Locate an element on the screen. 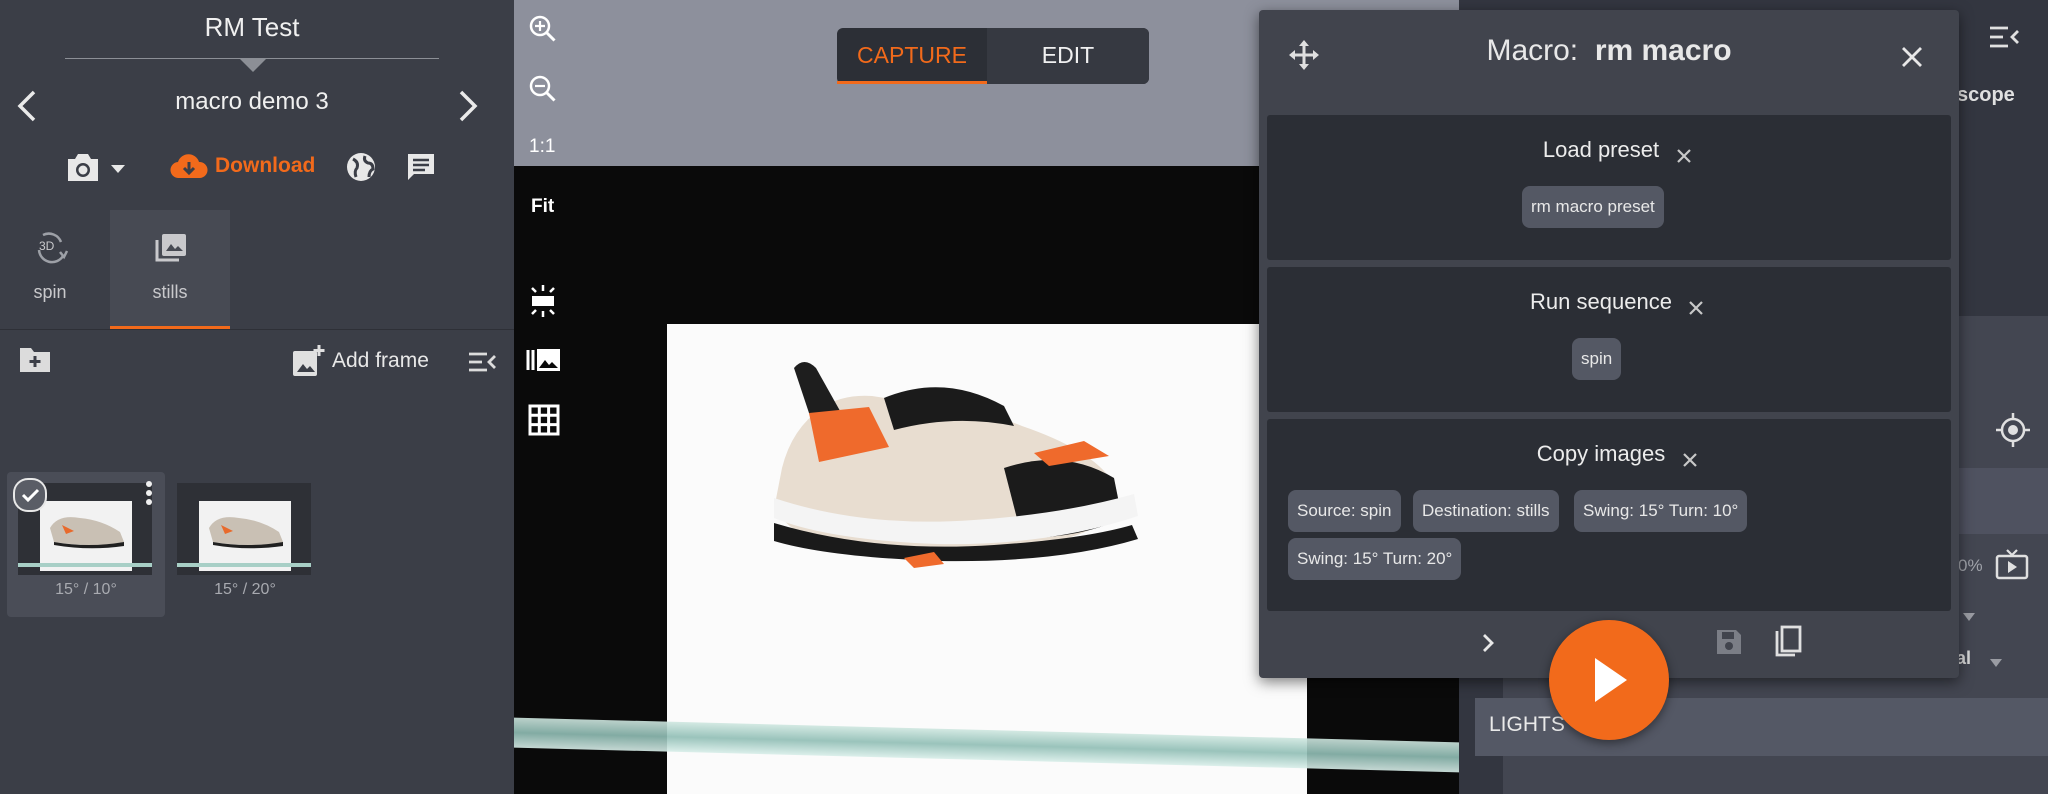 This screenshot has width=2048, height=794. create-folder-icon is located at coordinates (35, 360).